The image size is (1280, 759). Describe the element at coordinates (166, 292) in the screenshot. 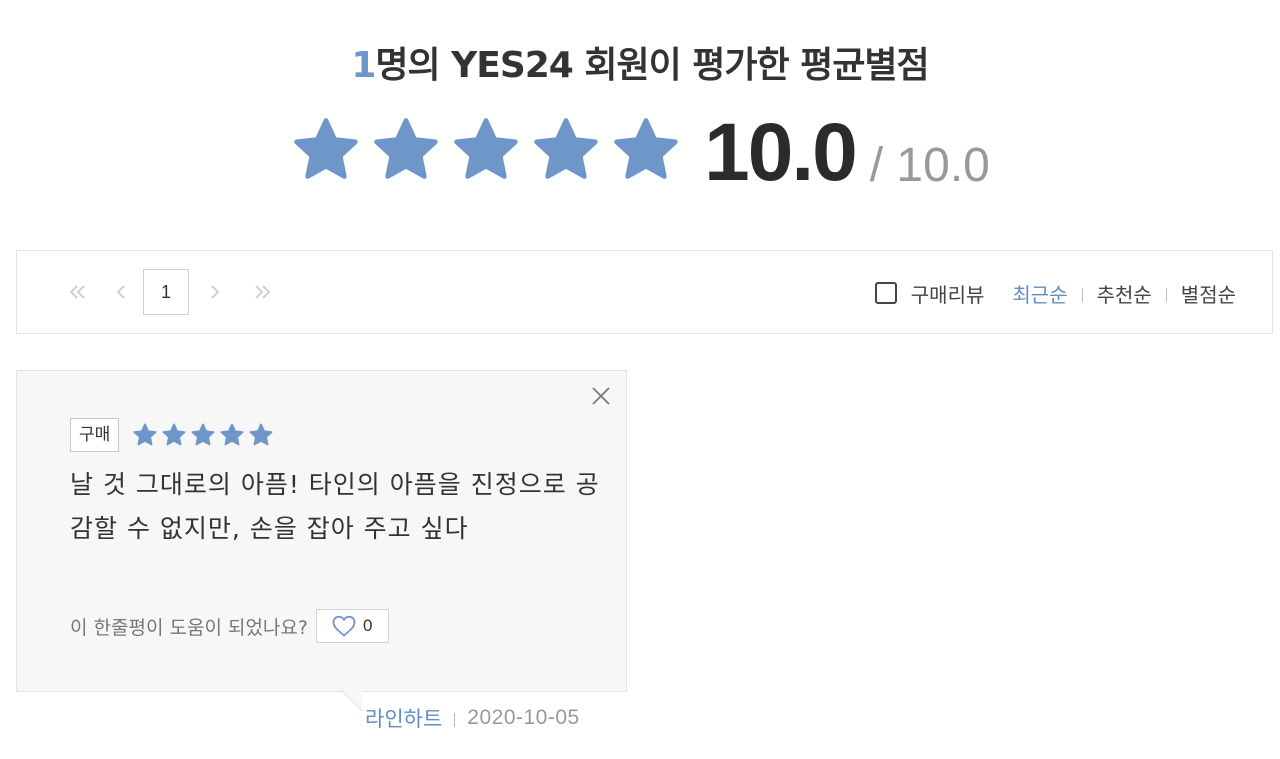

I see `current-page: 1` at that location.